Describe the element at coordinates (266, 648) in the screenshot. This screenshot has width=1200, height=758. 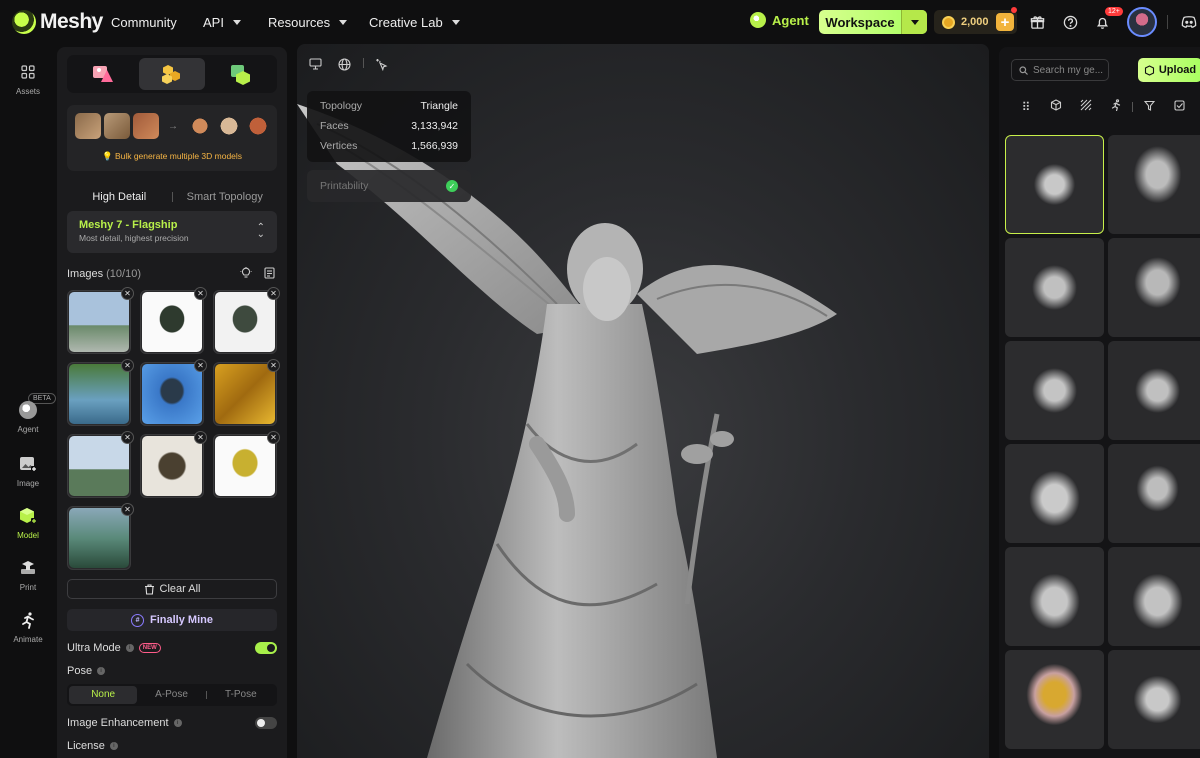
I see `ultra-mode-toggle` at that location.